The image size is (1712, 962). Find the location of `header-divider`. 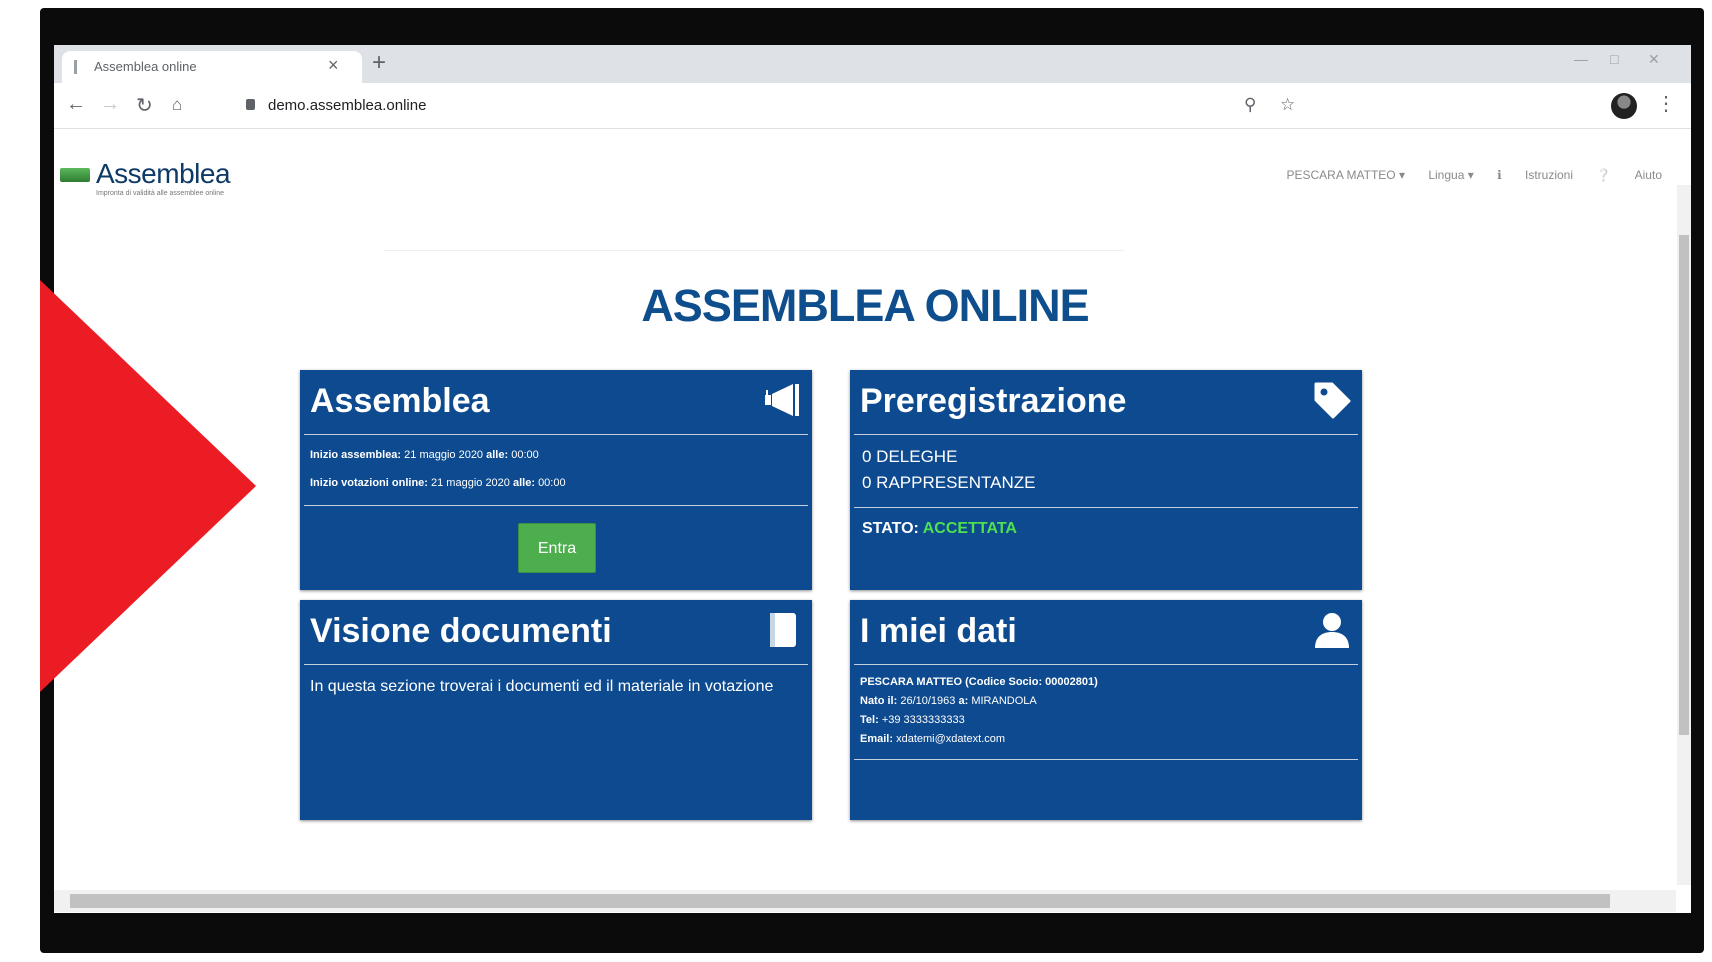

header-divider is located at coordinates (754, 250).